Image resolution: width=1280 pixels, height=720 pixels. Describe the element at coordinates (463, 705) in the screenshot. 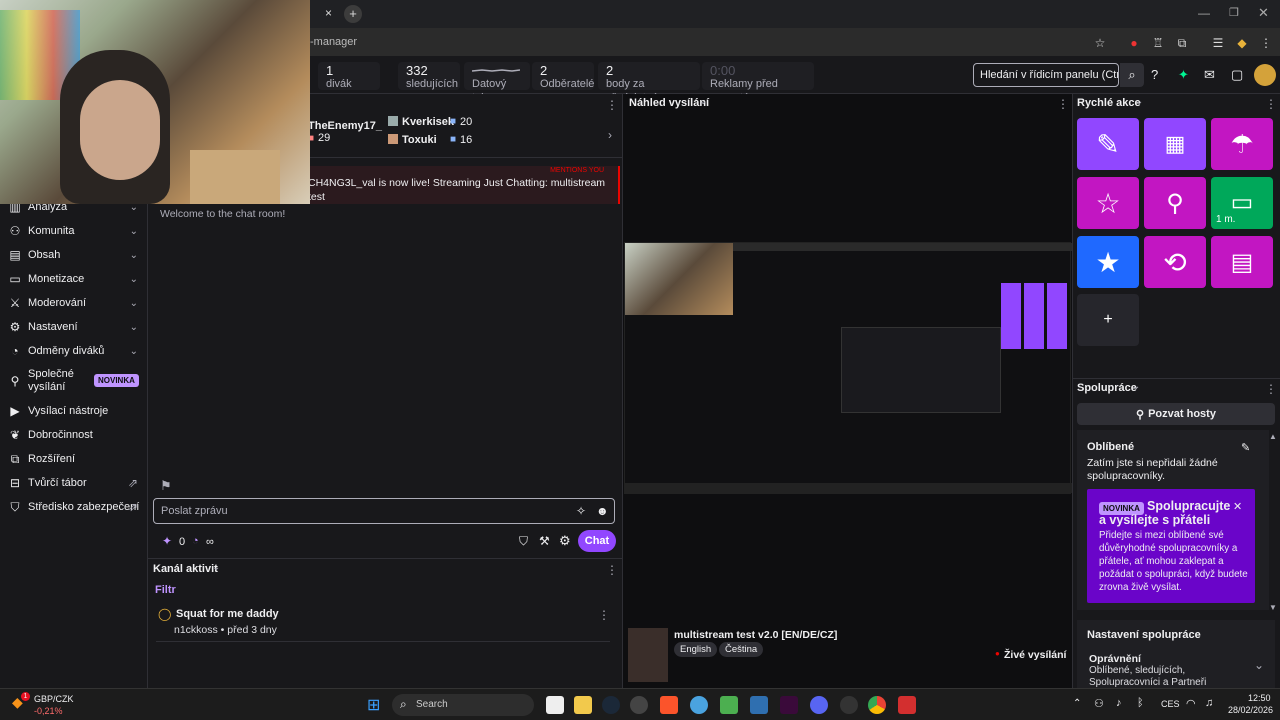

I see `taskbar-search: ⌕ Search` at that location.